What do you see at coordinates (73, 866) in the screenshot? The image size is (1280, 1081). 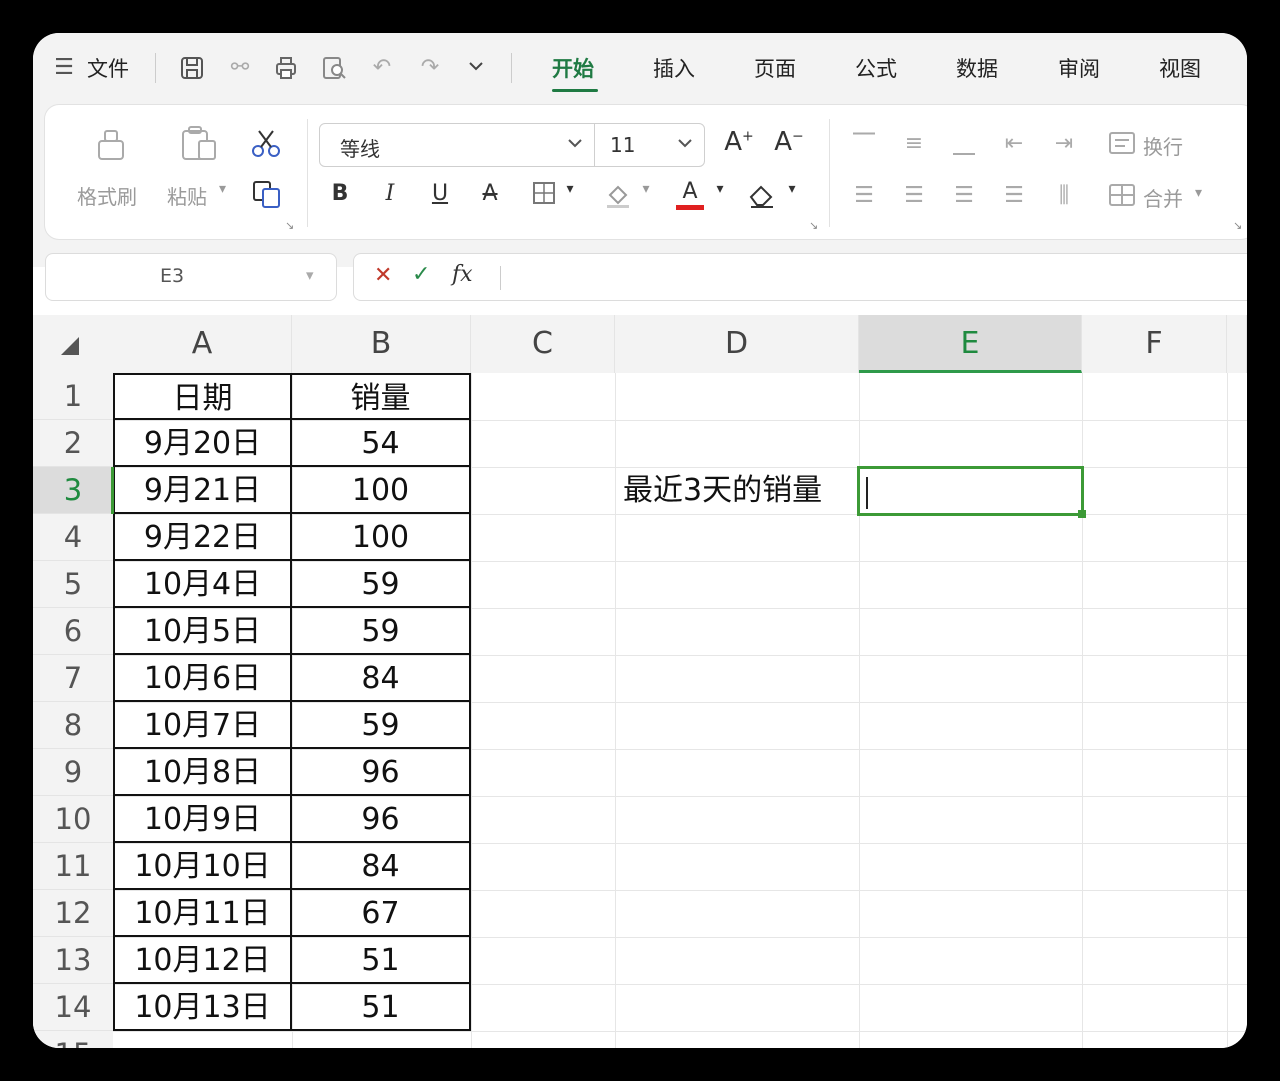 I see `row-header-11: 11` at bounding box center [73, 866].